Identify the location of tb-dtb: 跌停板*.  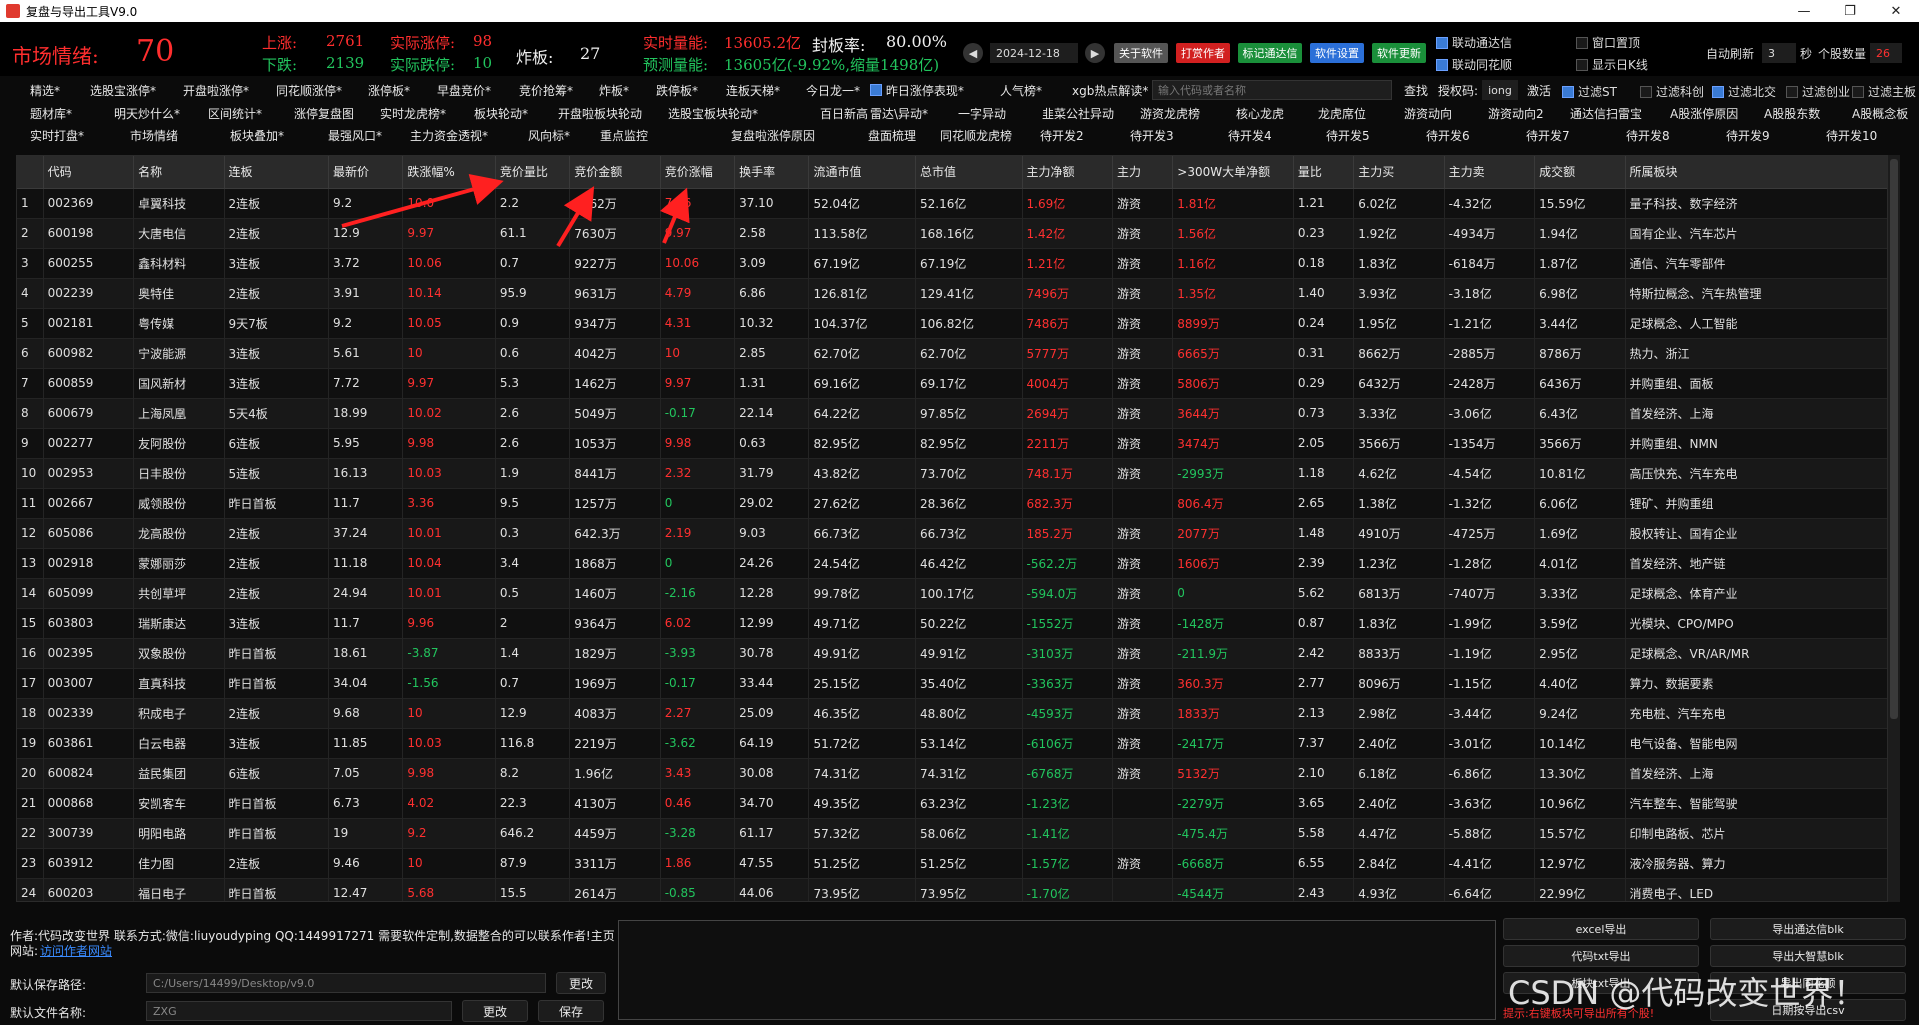
(677, 90).